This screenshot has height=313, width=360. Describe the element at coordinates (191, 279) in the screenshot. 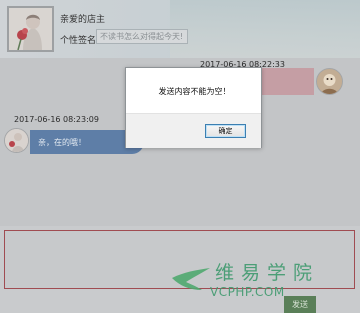

I see `swoosh-logo-icon` at that location.